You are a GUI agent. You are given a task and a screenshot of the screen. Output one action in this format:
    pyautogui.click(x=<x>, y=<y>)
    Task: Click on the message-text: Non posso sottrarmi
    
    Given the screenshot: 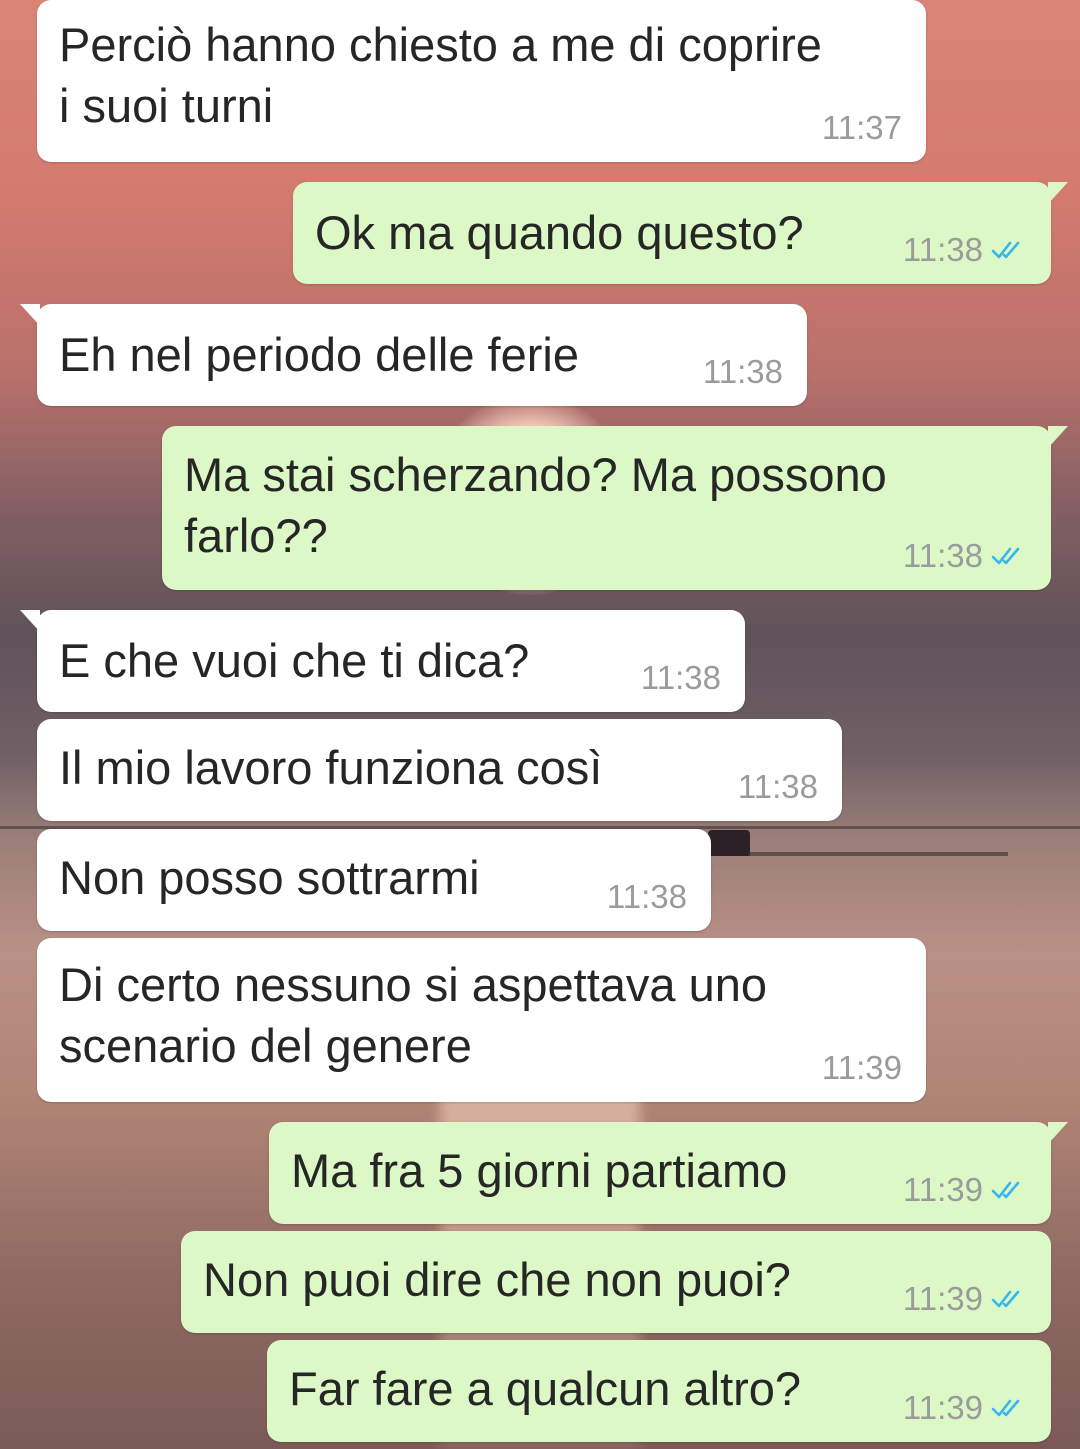 What is the action you would take?
    pyautogui.click(x=269, y=877)
    